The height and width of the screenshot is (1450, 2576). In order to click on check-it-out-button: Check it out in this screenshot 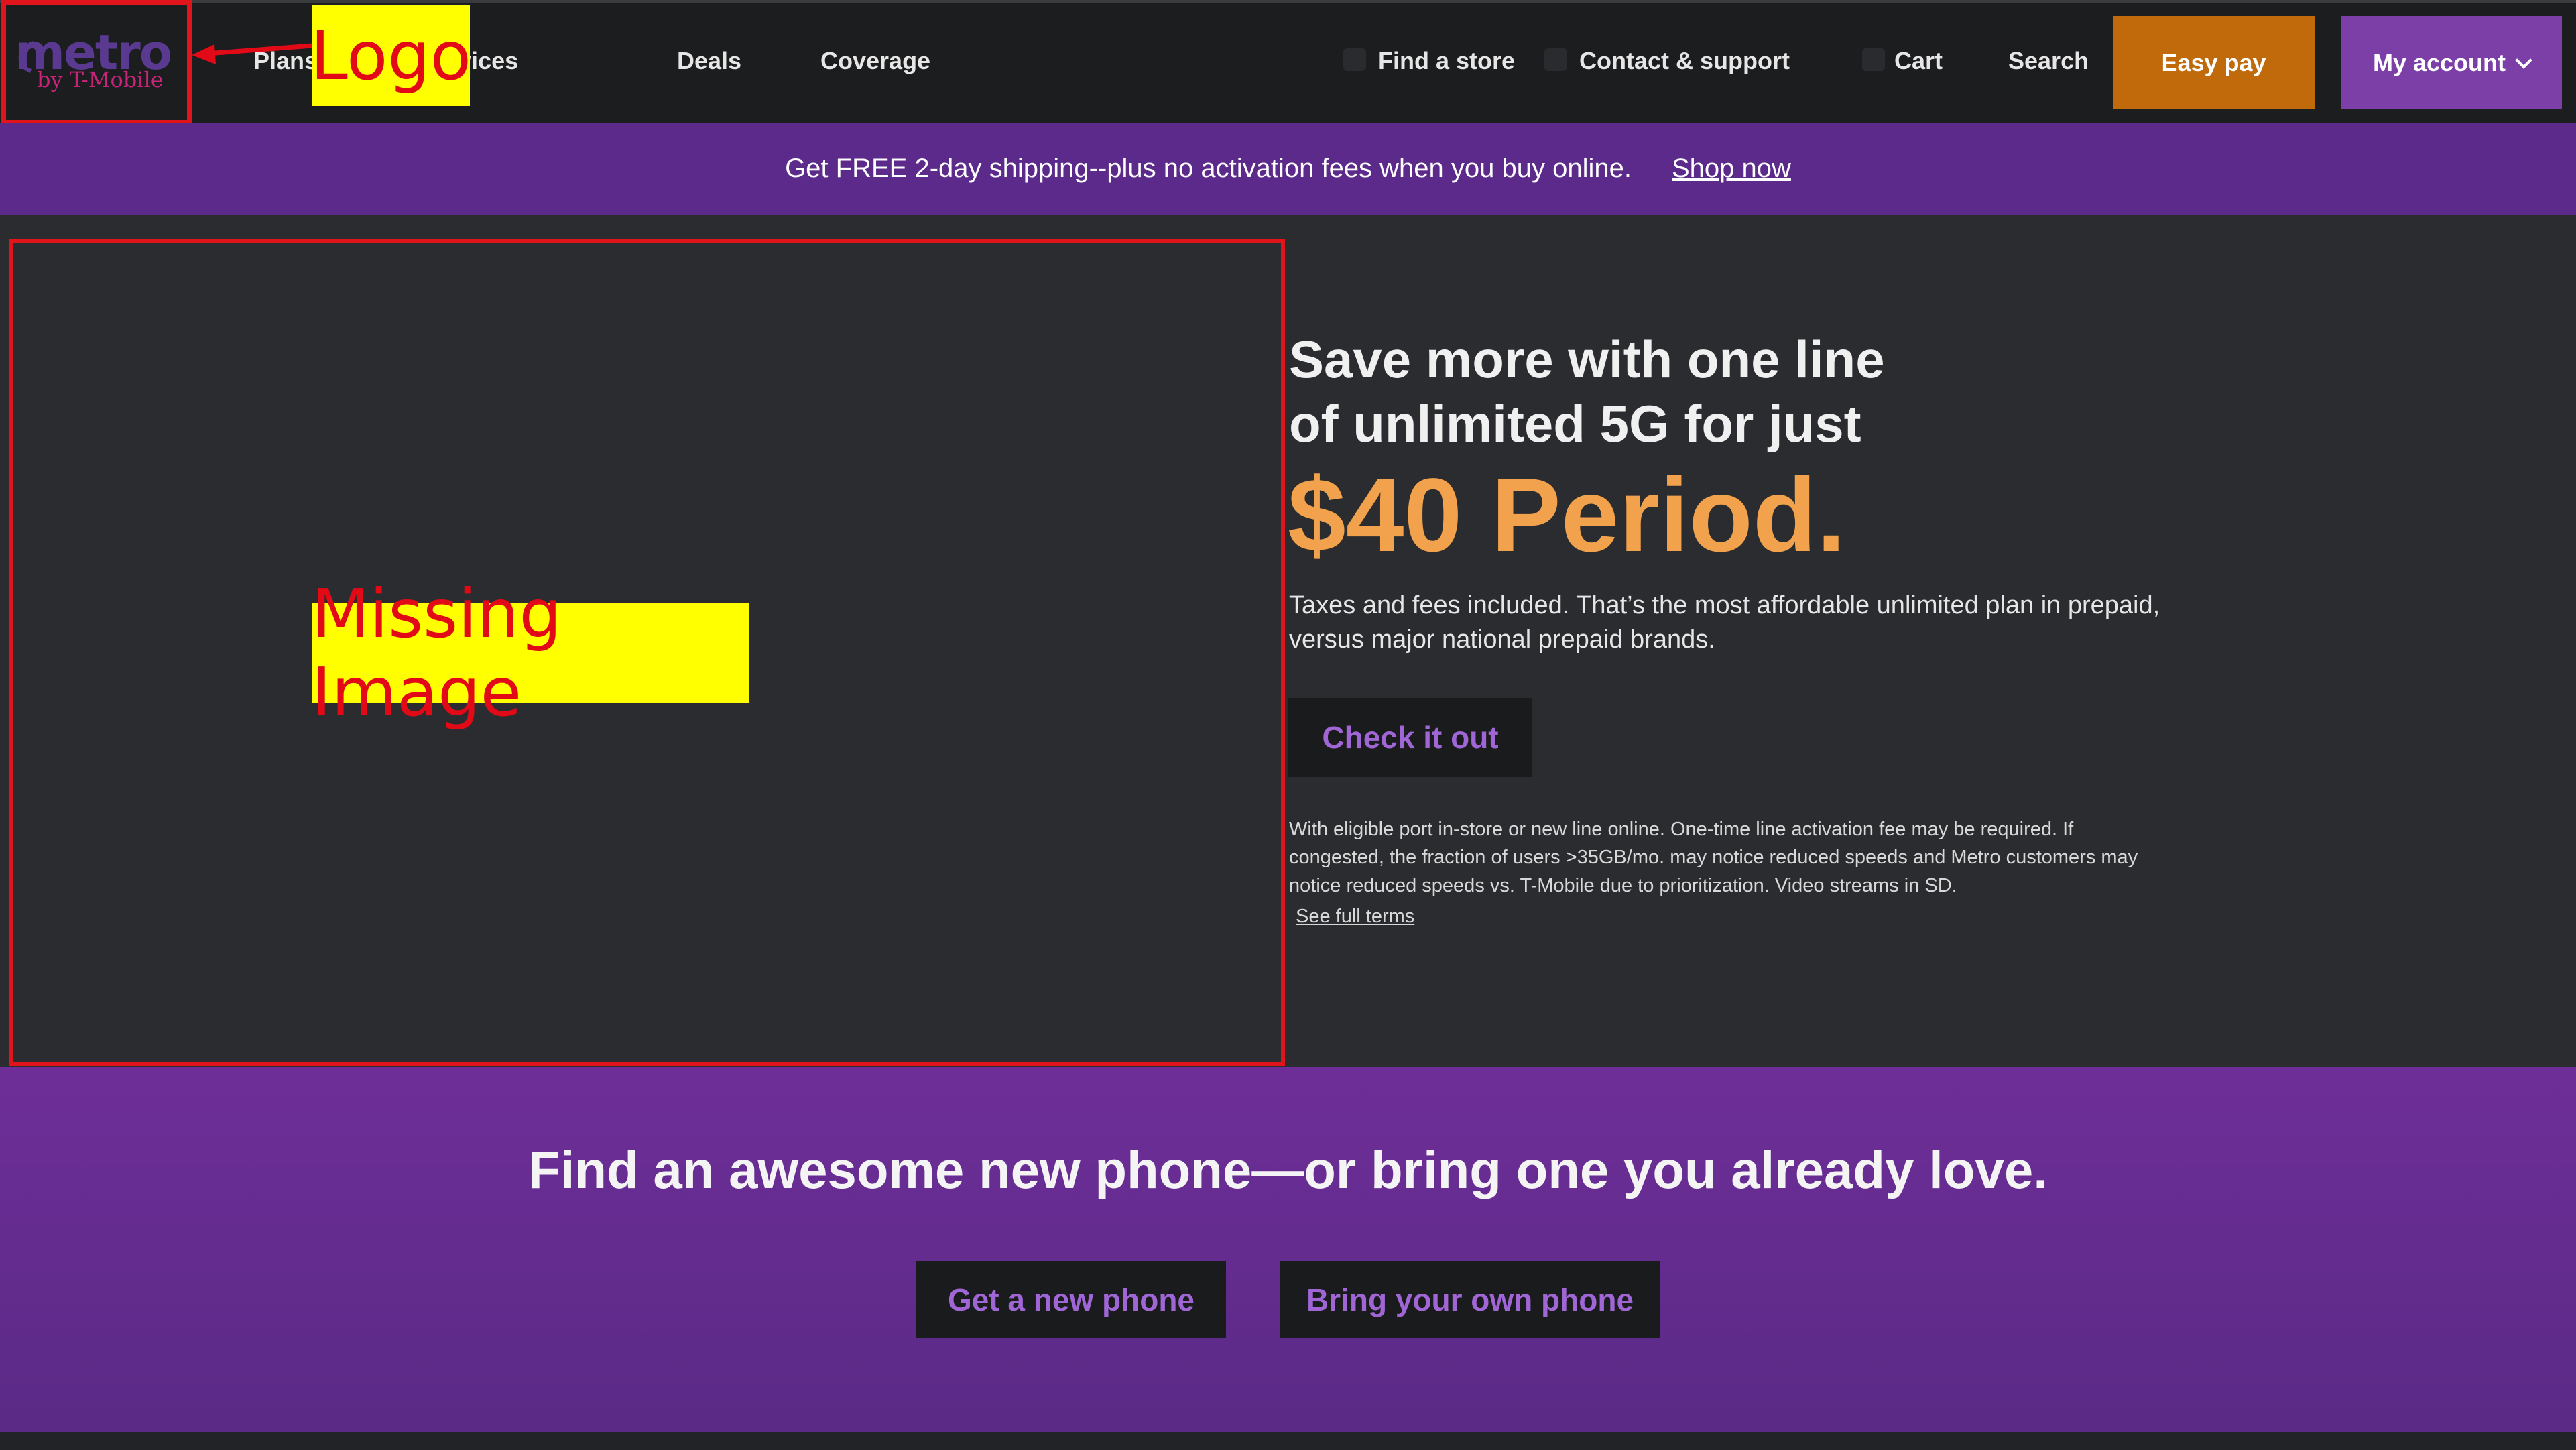, I will do `click(1410, 737)`.